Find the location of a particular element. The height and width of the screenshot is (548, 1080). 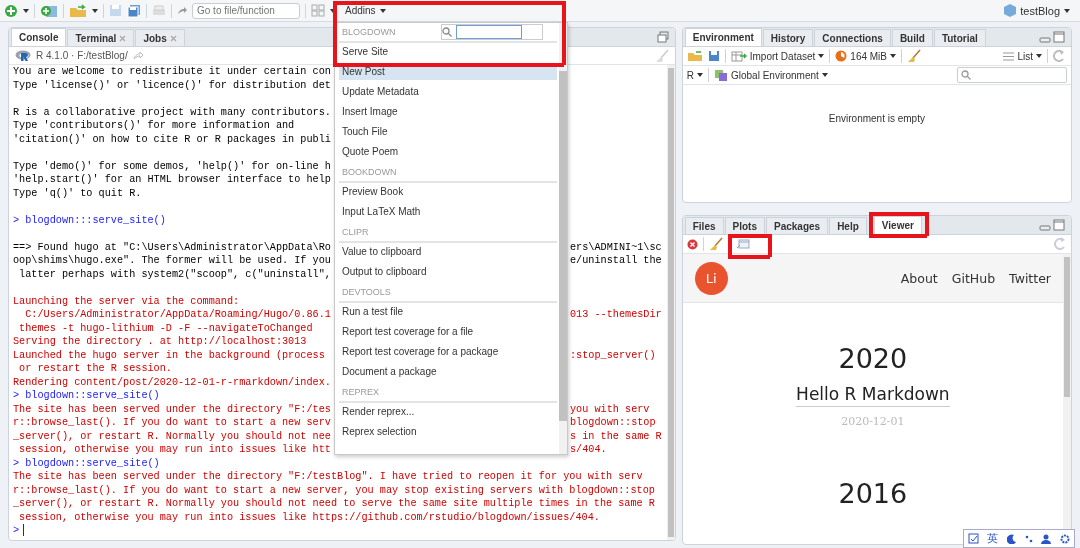

console-output: r::browse_last(). If you do want to start a new server, you may stop existing servers with blogdown::stop is located at coordinates (334, 490).